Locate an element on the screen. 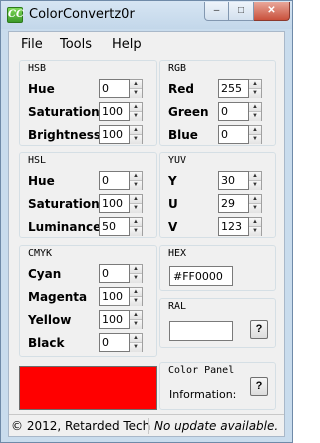 The height and width of the screenshot is (443, 320). cmyk-cyan-label: Cyan is located at coordinates (45, 274).